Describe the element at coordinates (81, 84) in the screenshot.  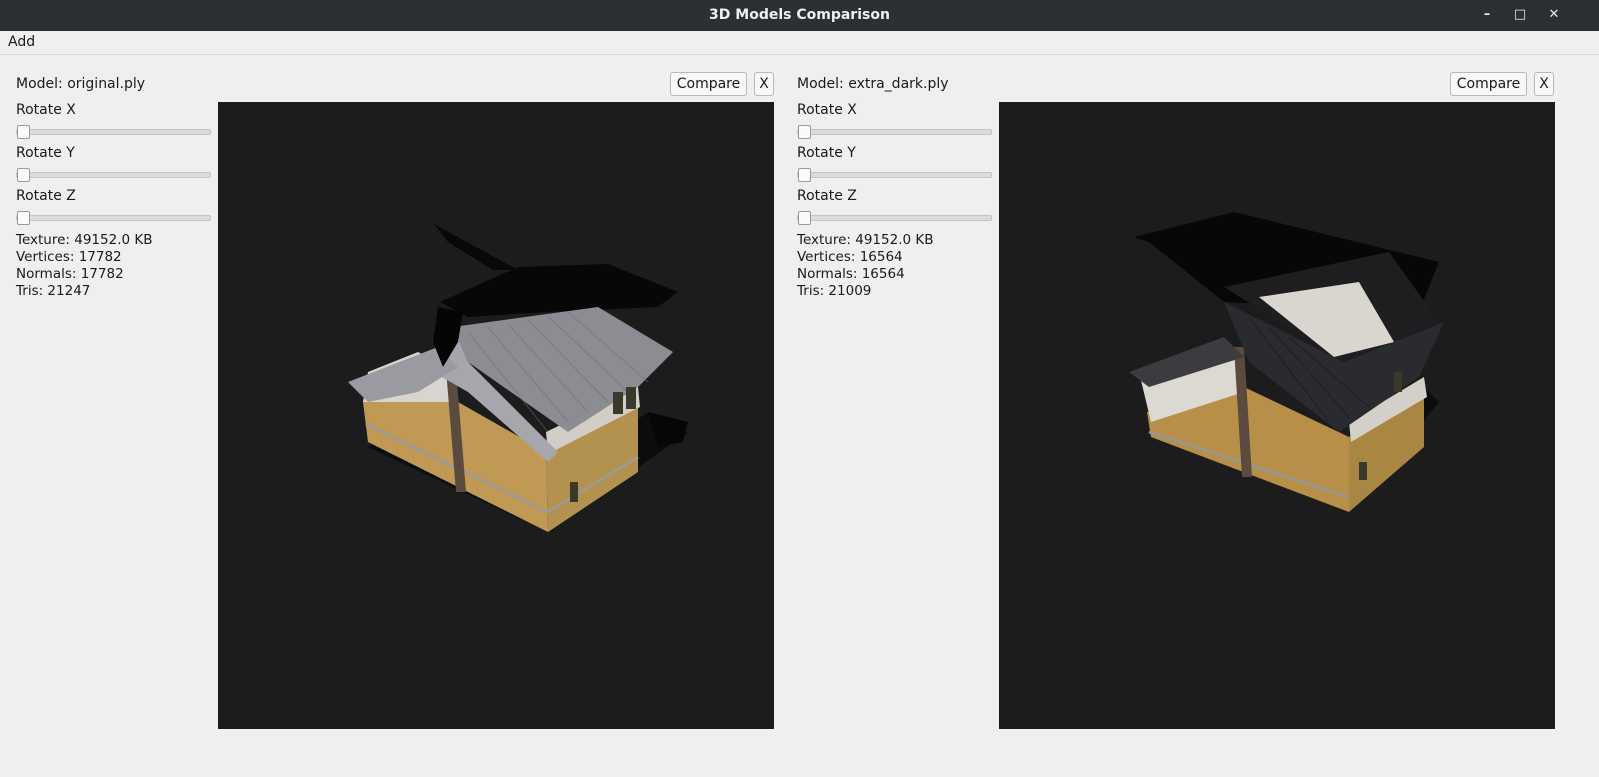
I see `model-label: Model: original.ply` at that location.